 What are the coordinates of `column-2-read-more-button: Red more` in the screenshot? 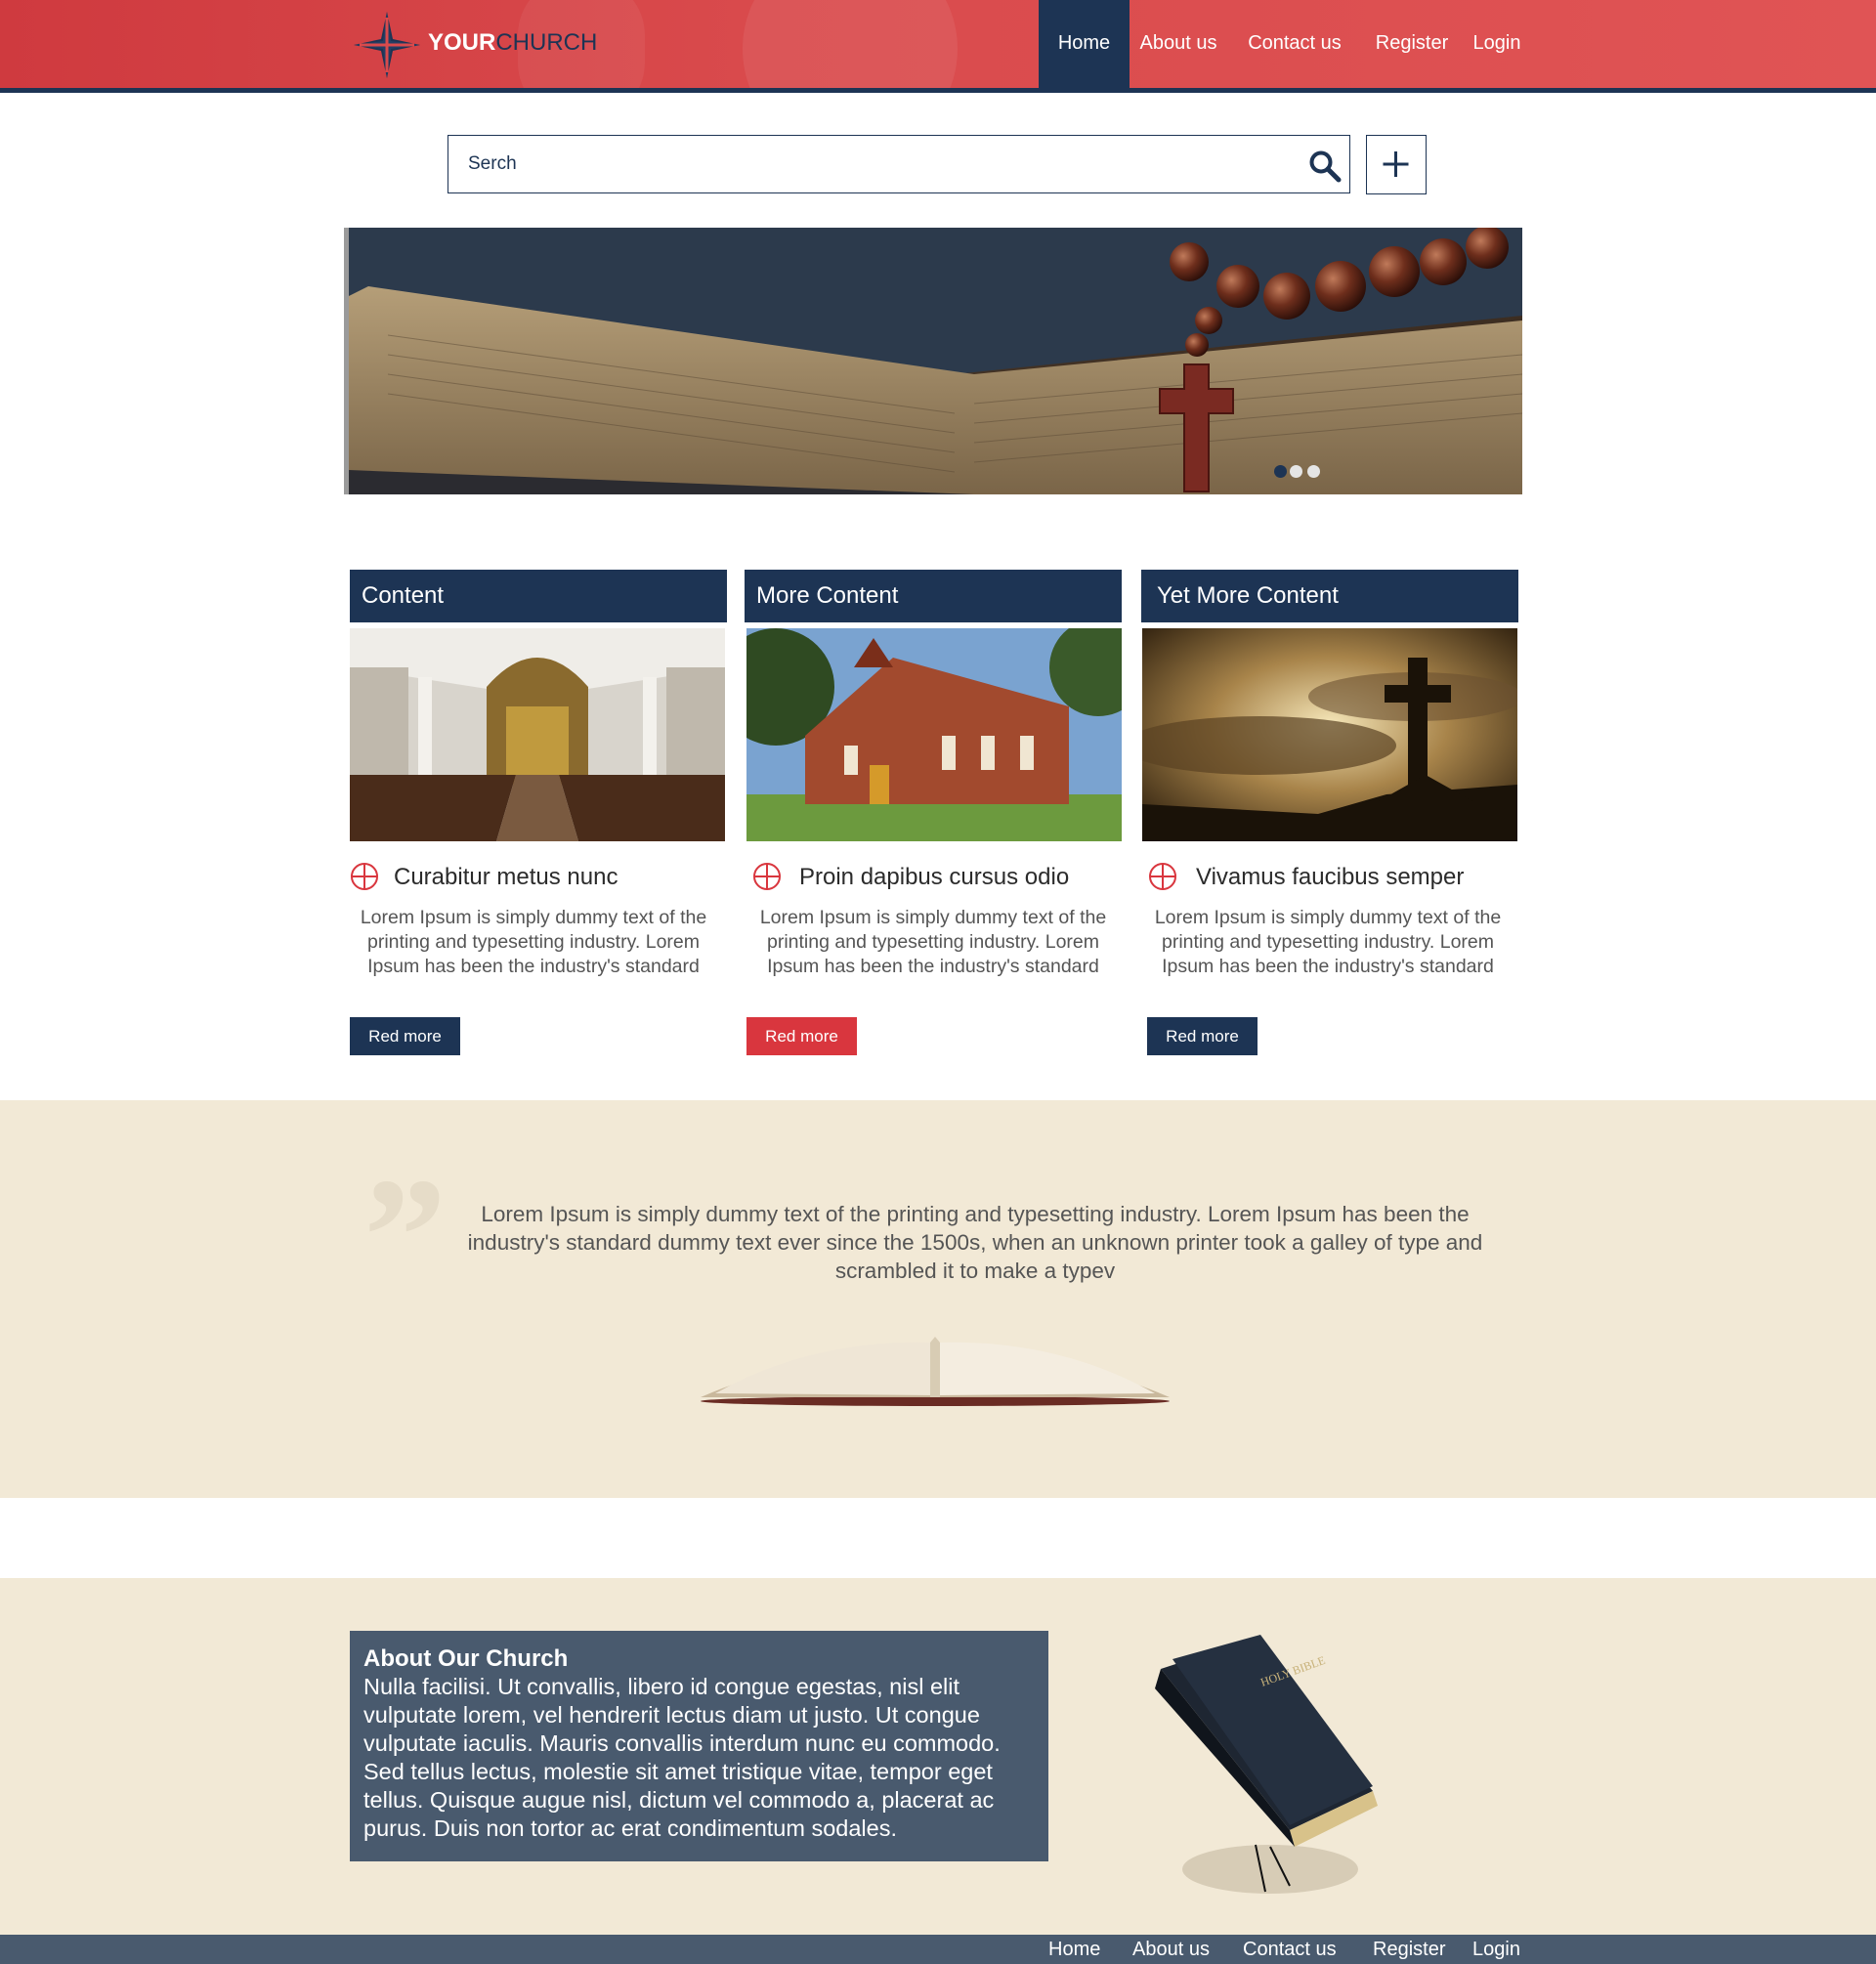 It's located at (801, 1036).